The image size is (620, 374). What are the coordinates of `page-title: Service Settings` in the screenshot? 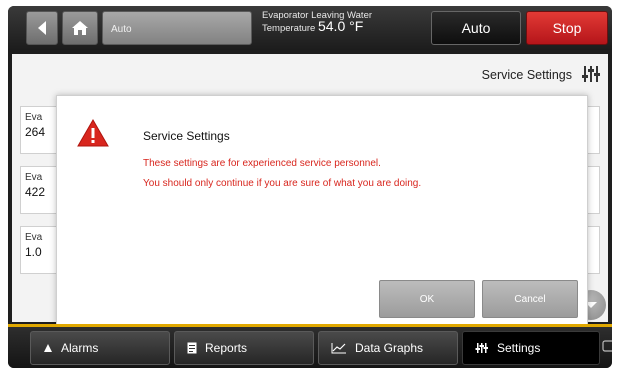 It's located at (526, 75).